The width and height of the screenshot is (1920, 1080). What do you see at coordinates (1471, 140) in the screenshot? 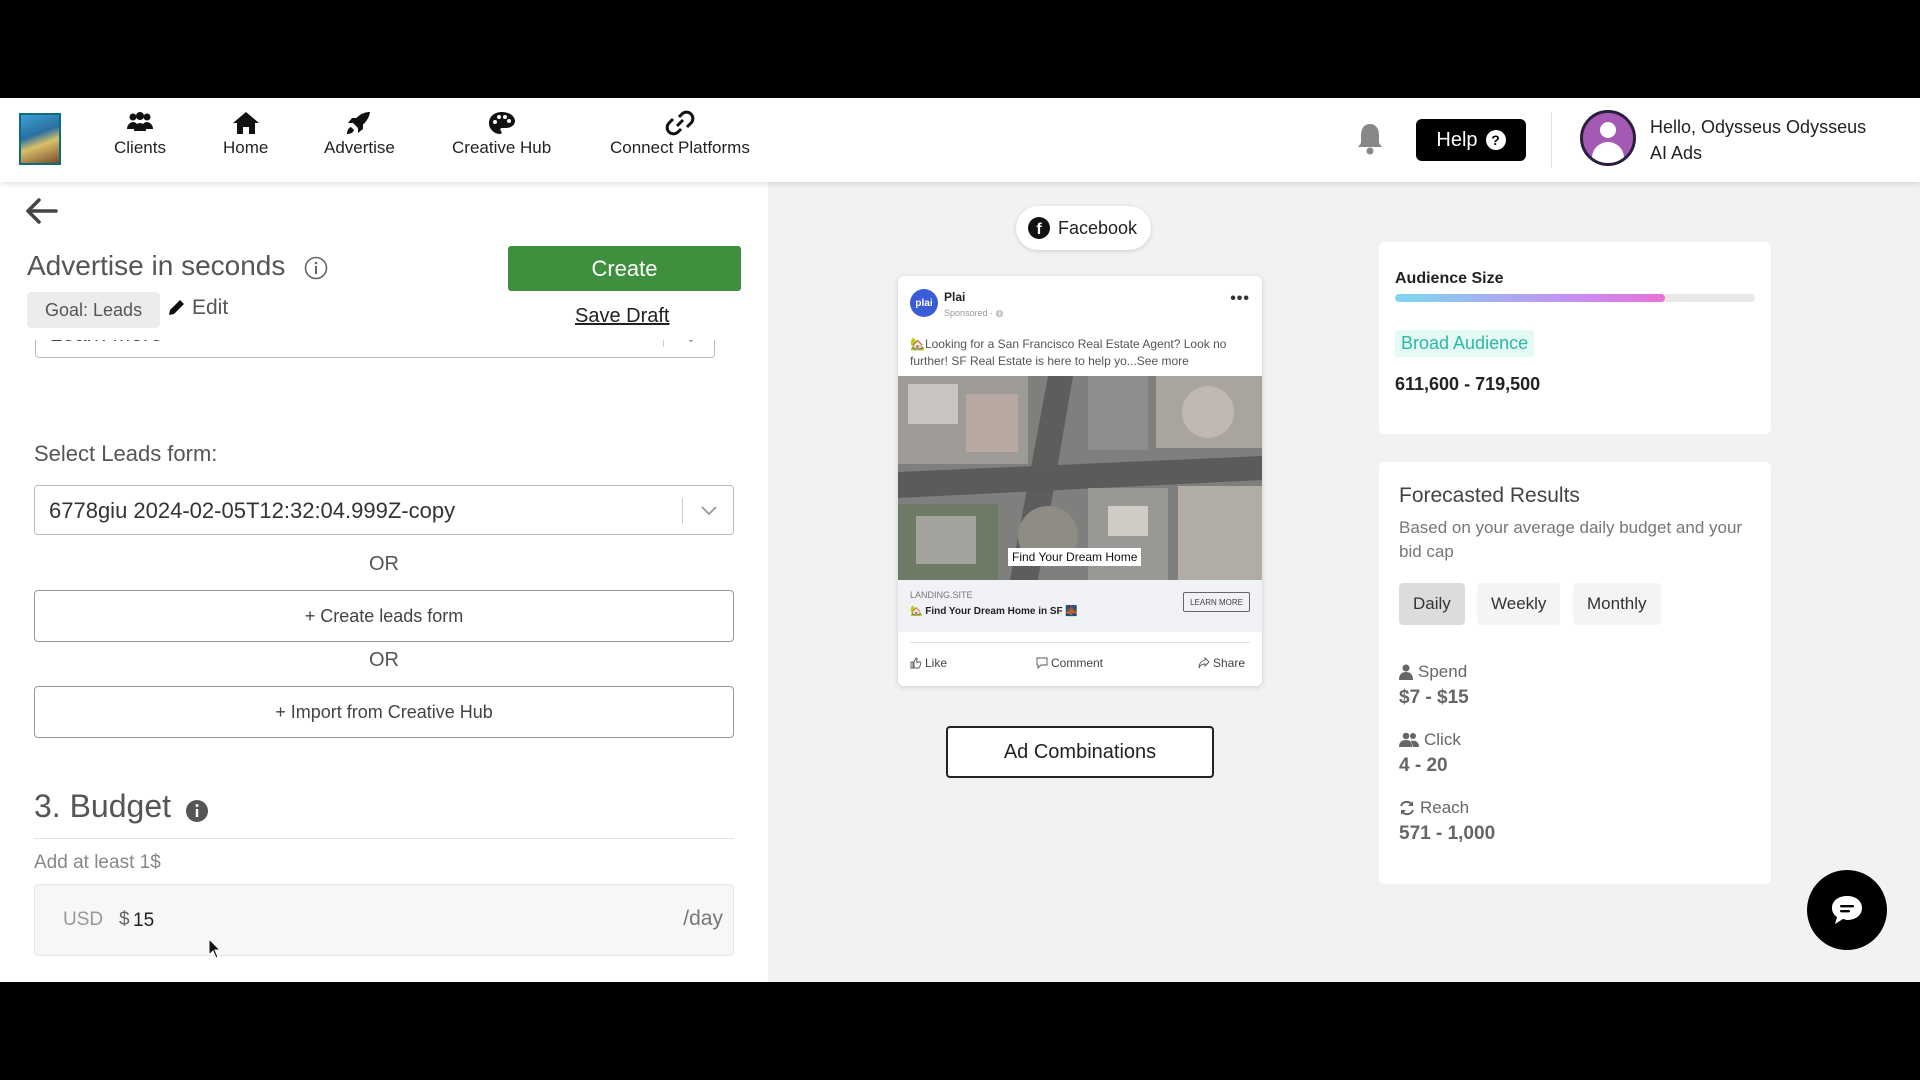
I see `help-button: Help ?` at bounding box center [1471, 140].